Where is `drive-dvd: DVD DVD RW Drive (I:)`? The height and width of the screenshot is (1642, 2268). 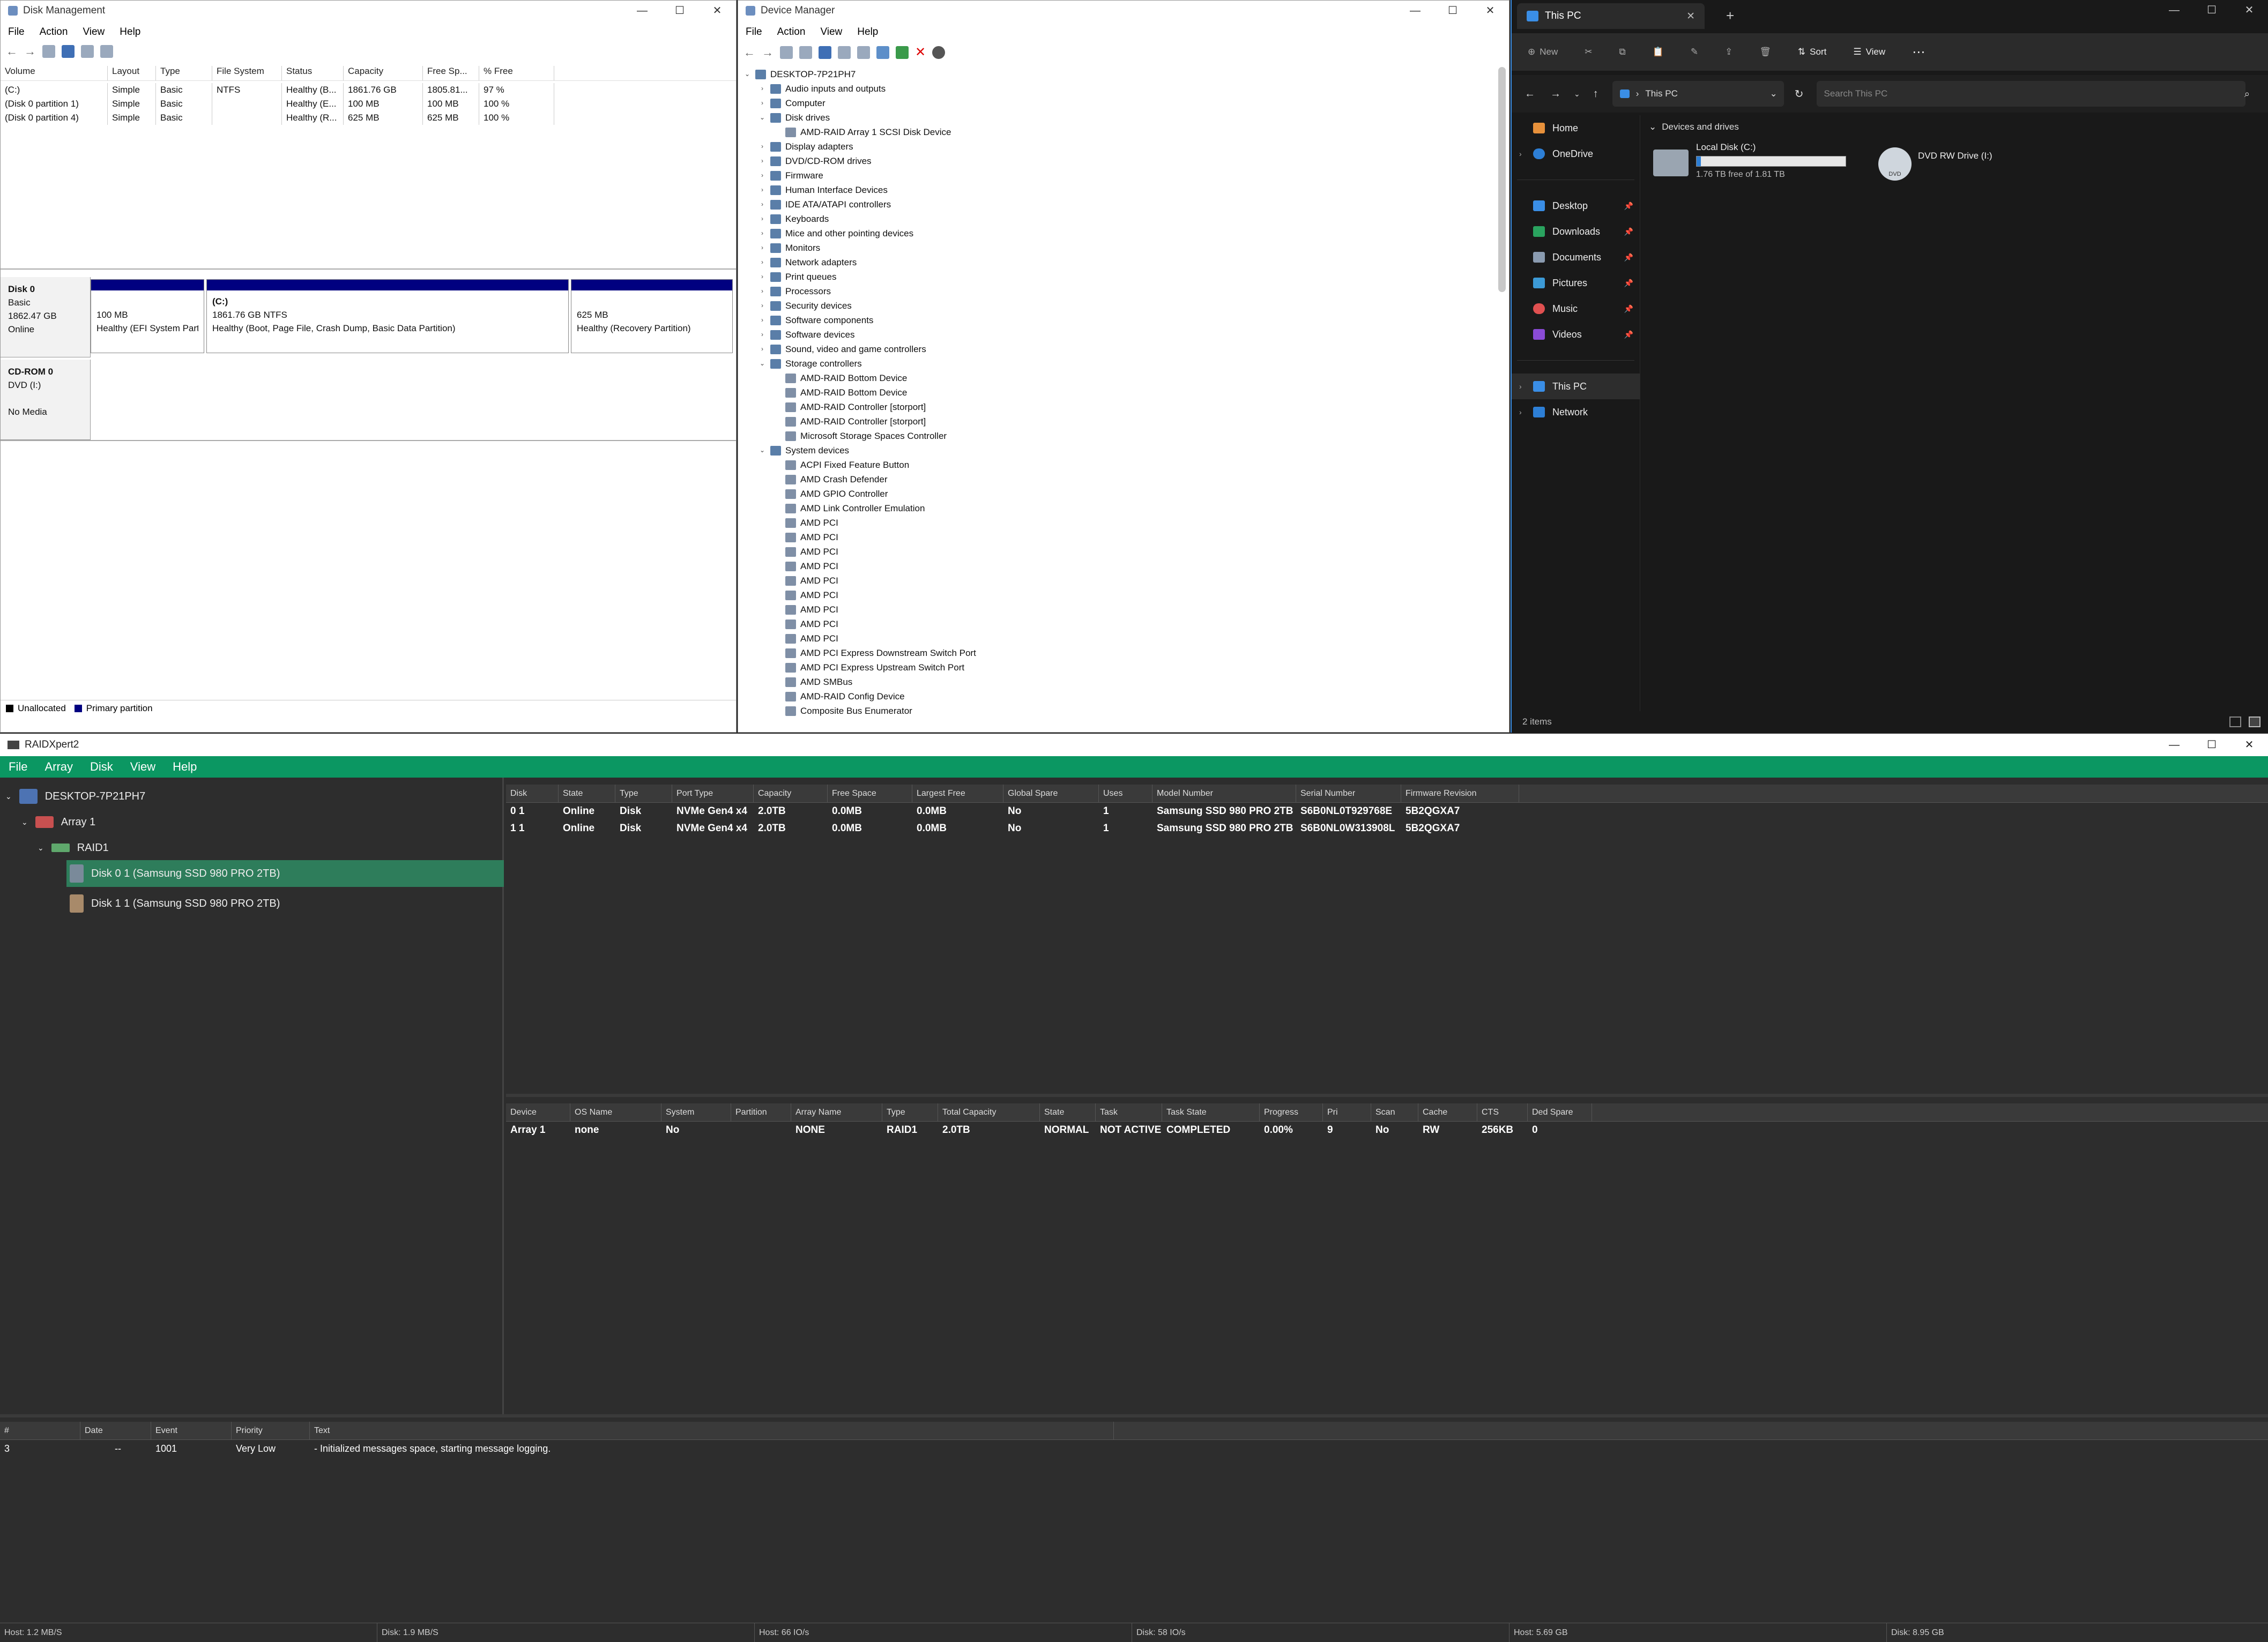
drive-dvd: DVD DVD RW Drive (I:) is located at coordinates (1948, 164).